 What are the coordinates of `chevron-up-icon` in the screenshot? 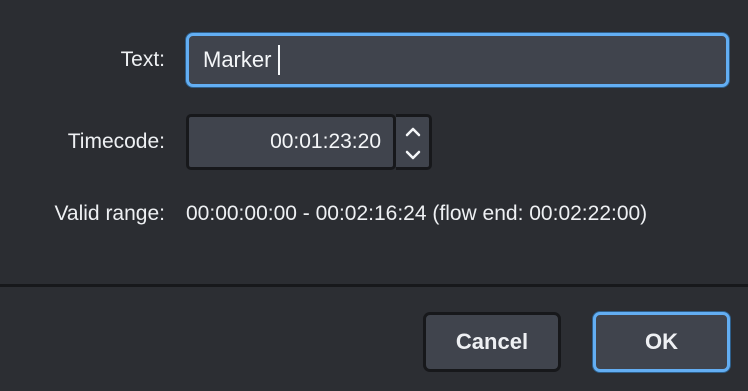 It's located at (413, 132).